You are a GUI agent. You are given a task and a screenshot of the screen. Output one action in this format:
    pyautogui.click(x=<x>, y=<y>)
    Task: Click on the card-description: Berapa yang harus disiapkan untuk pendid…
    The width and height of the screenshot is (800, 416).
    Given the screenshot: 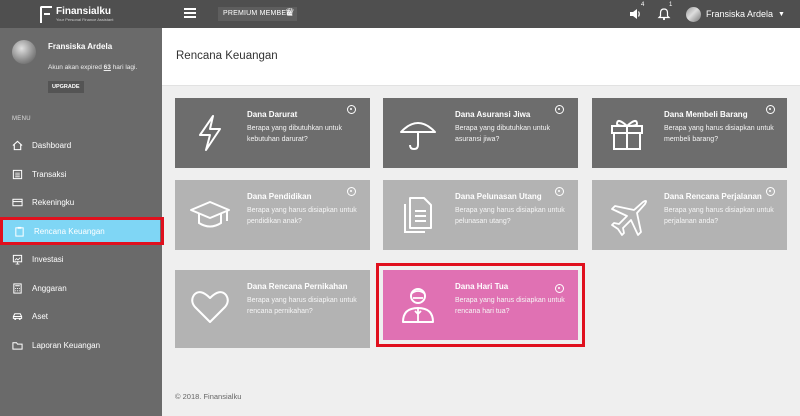 What is the action you would take?
    pyautogui.click(x=302, y=216)
    